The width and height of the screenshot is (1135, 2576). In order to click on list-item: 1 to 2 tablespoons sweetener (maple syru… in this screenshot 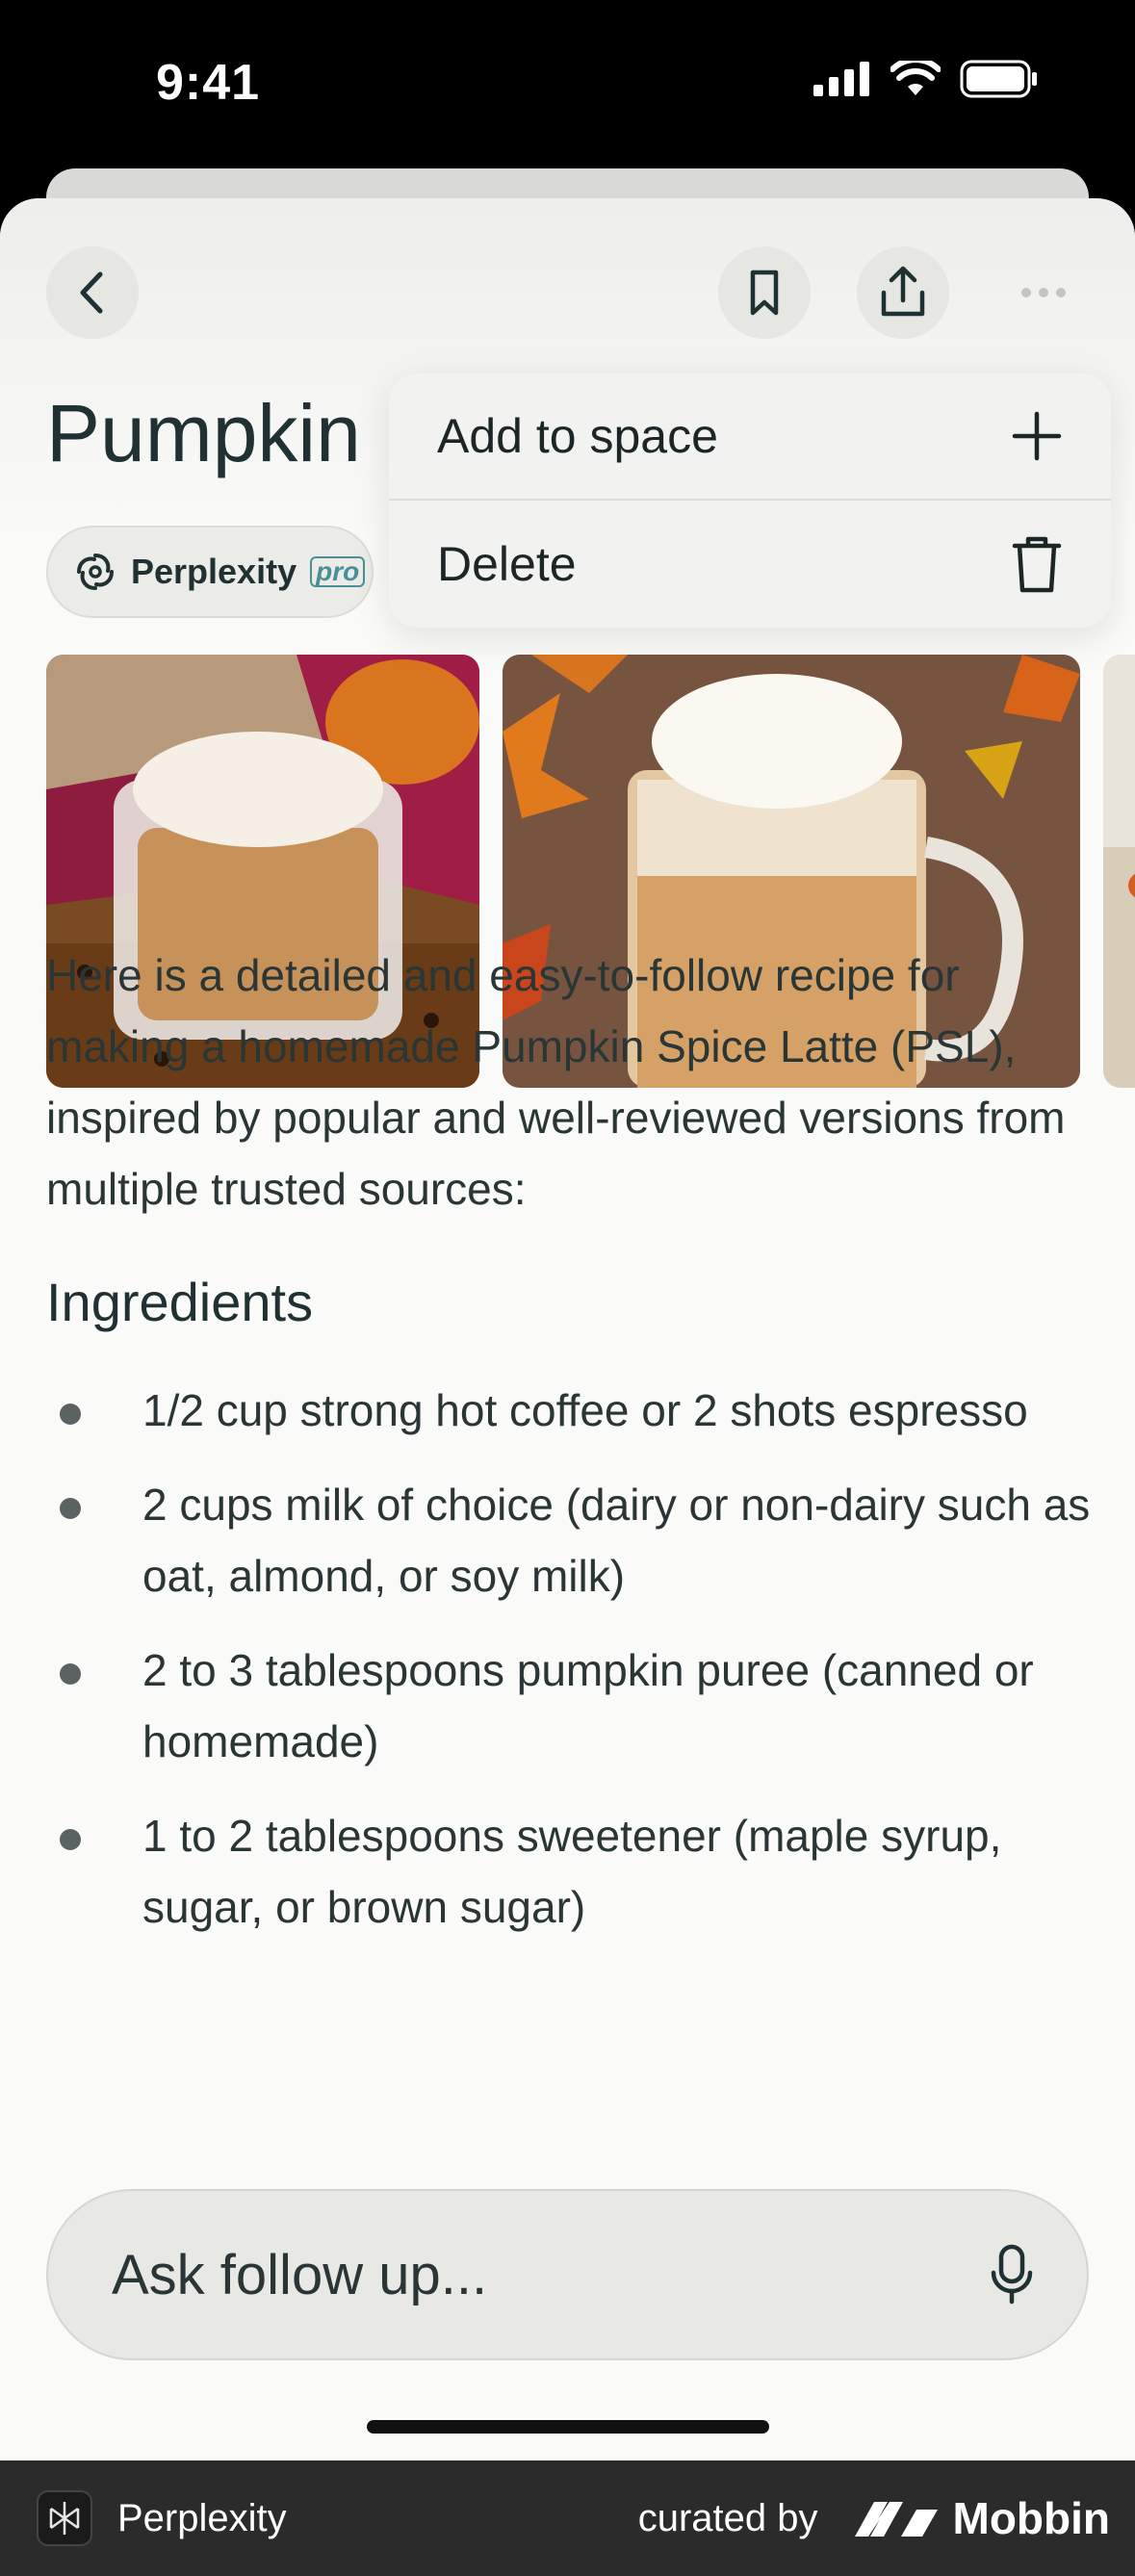, I will do `click(571, 1872)`.